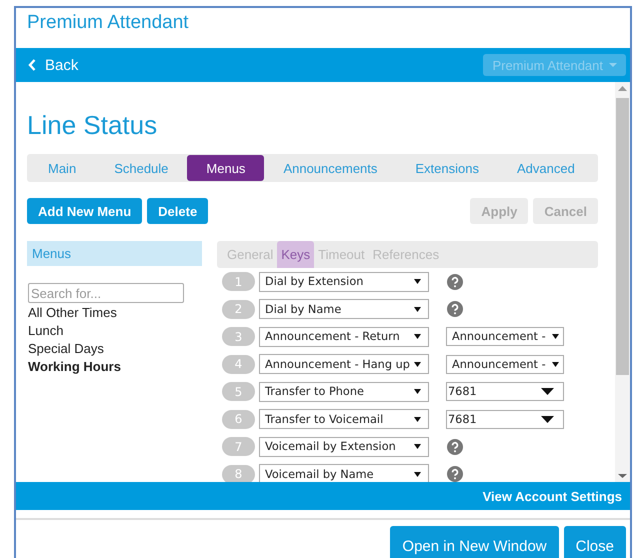  Describe the element at coordinates (225, 168) in the screenshot. I see `tab: Menus` at that location.